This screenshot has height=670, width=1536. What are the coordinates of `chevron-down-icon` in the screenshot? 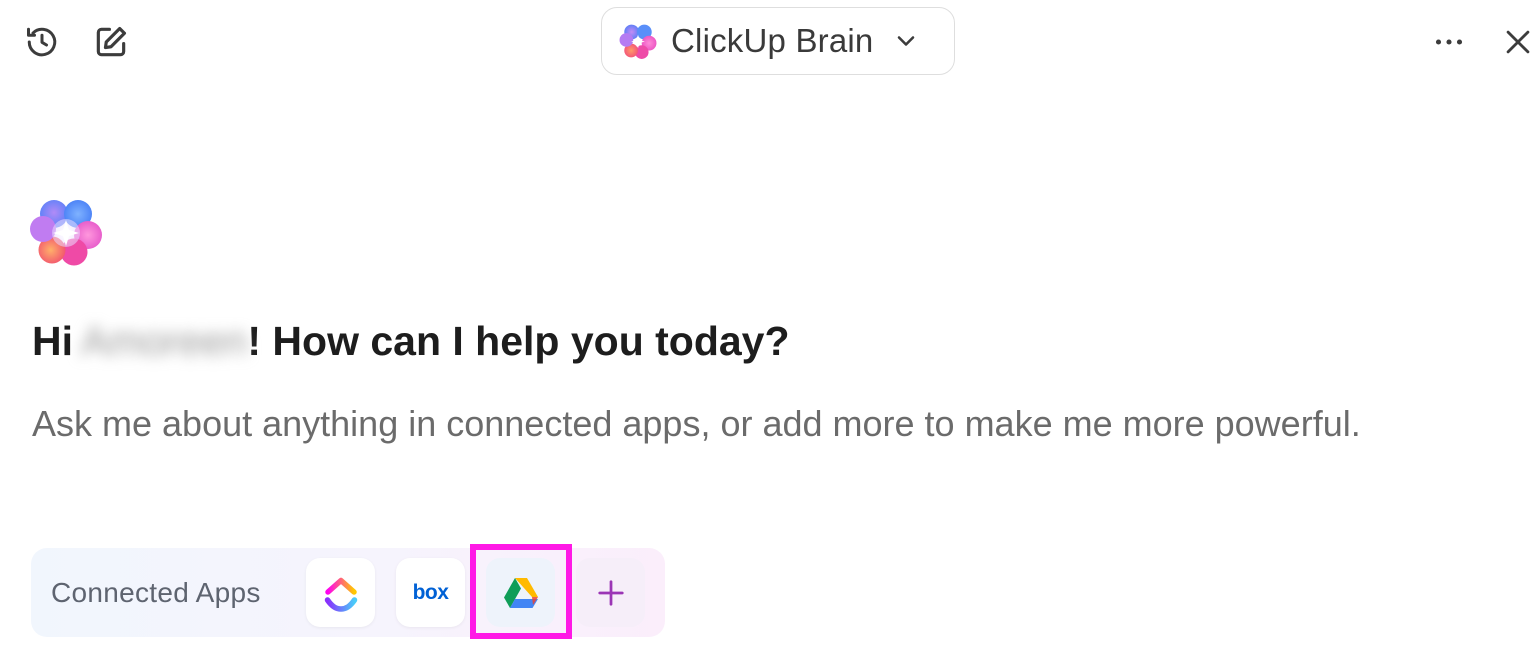 It's located at (906, 41).